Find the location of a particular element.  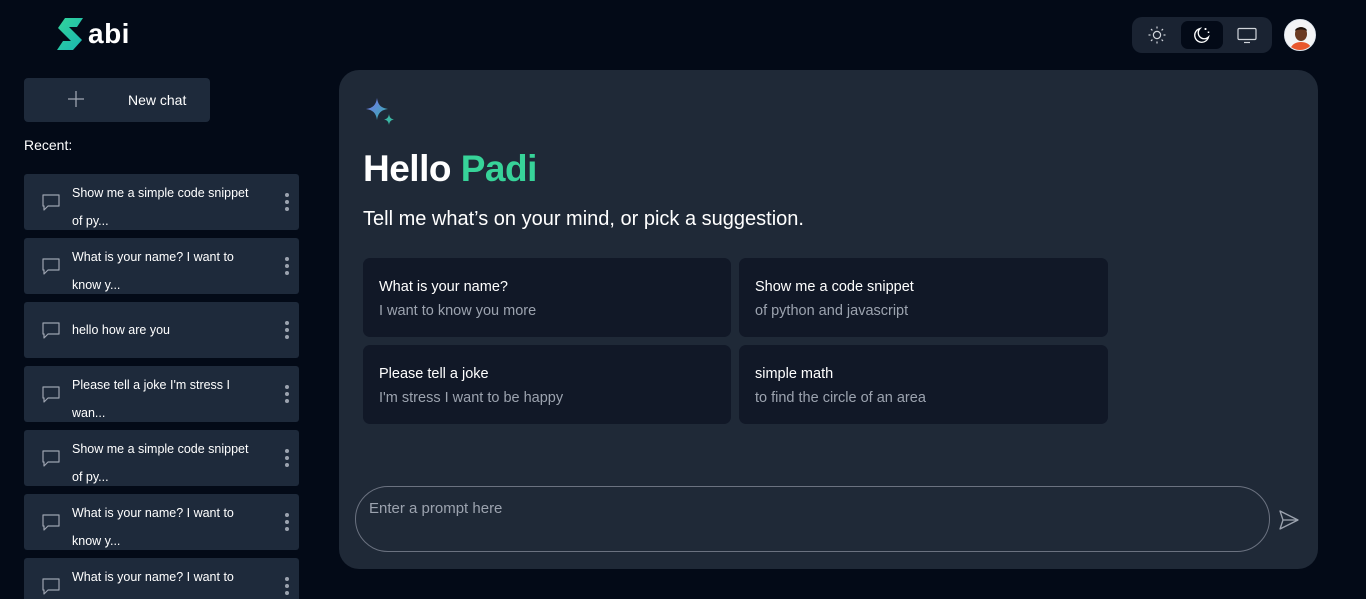

app-logo: abi is located at coordinates (92, 34).